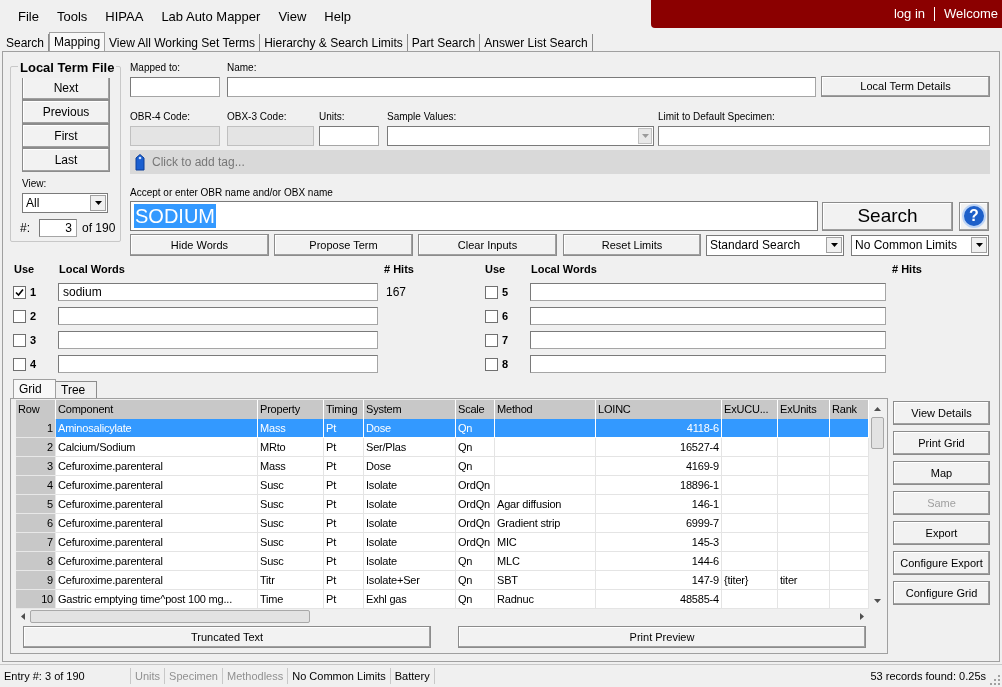  I want to click on search-mode-dropdown: Standard Search, so click(775, 245).